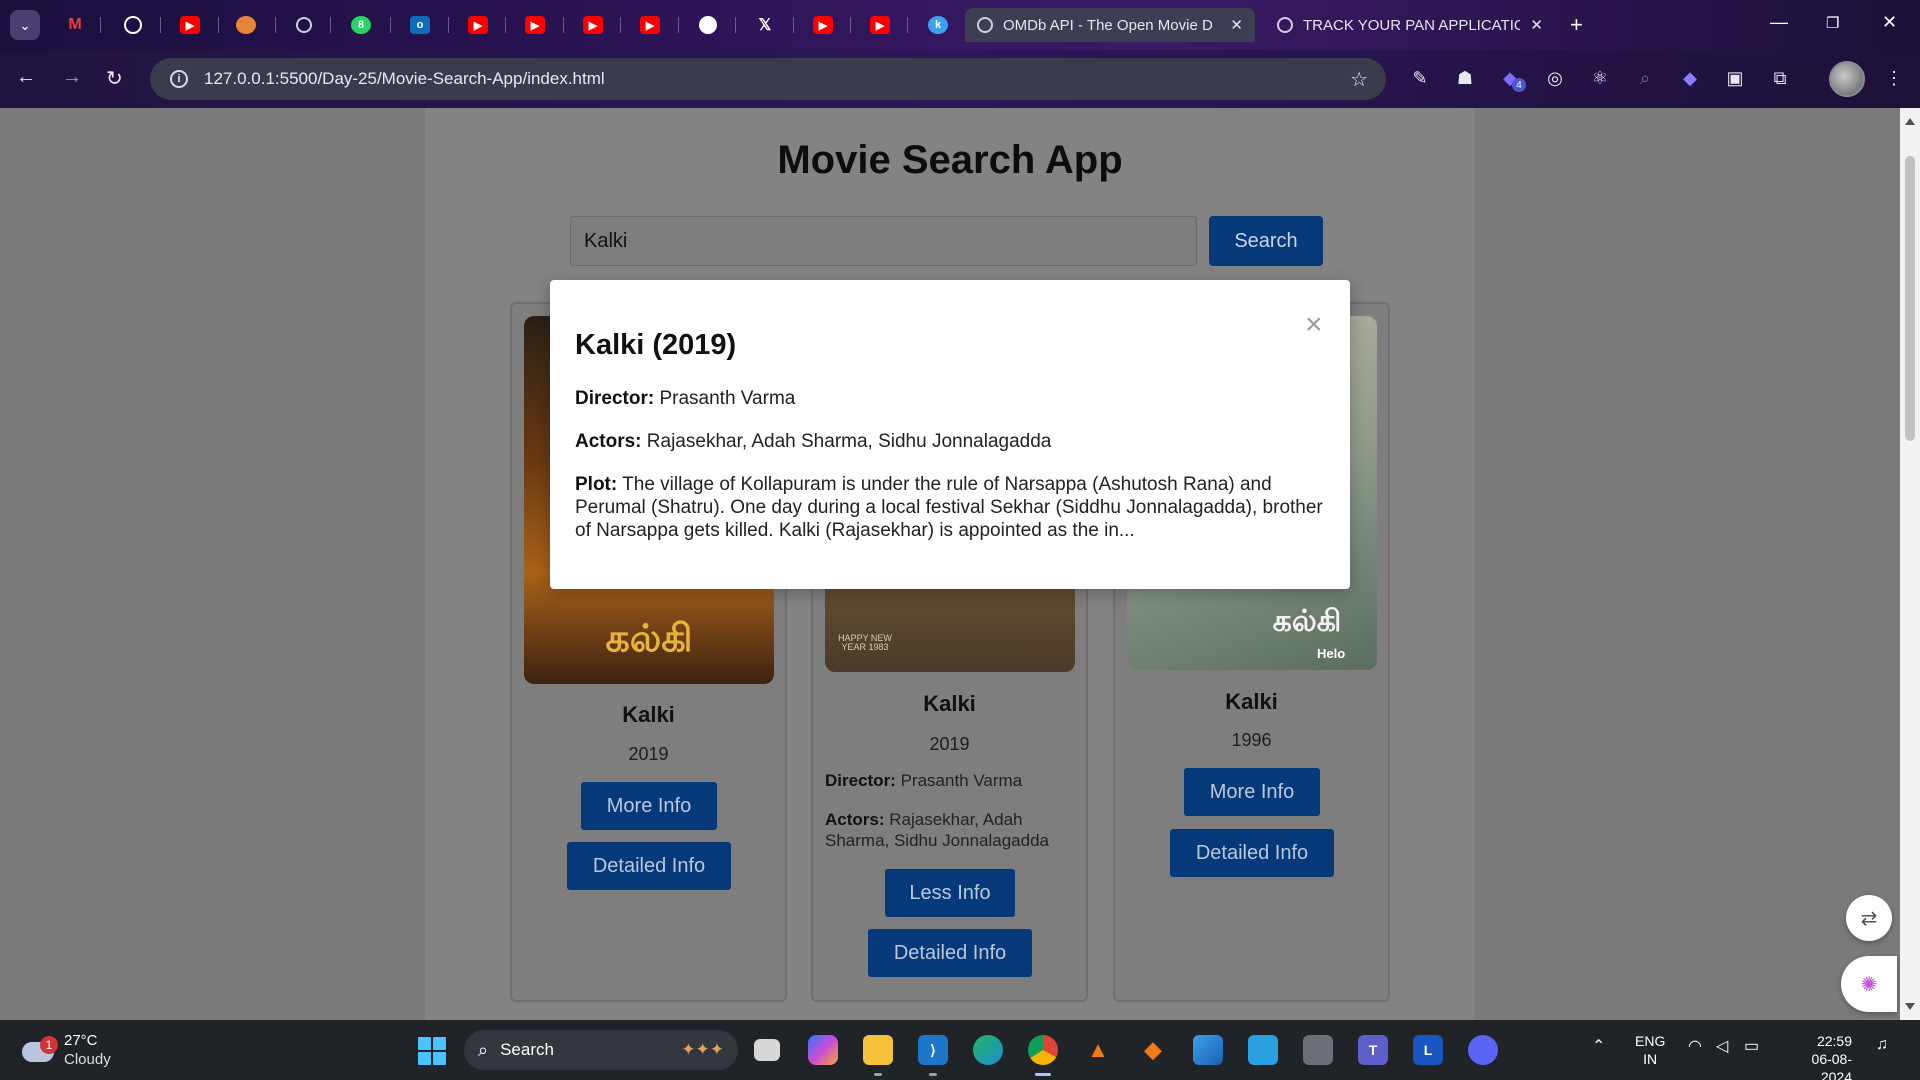 The width and height of the screenshot is (1920, 1080). Describe the element at coordinates (1208, 1050) in the screenshot. I see `photos-icon` at that location.